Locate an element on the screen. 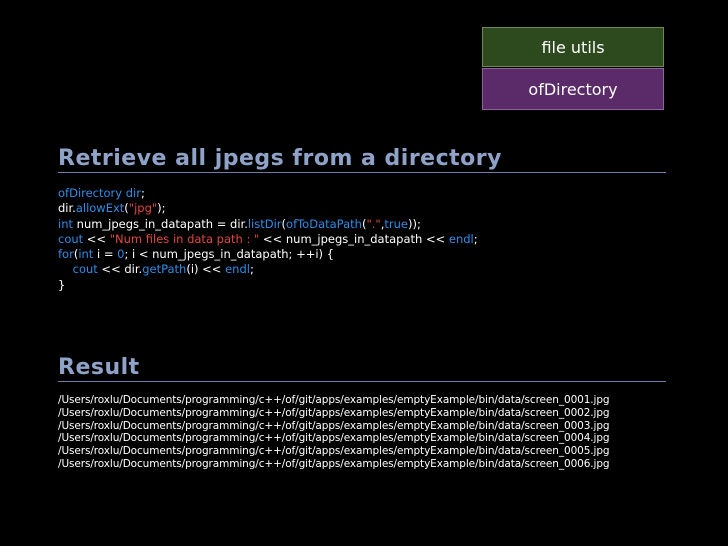 Image resolution: width=728 pixels, height=546 pixels. code-token: for is located at coordinates (66, 254).